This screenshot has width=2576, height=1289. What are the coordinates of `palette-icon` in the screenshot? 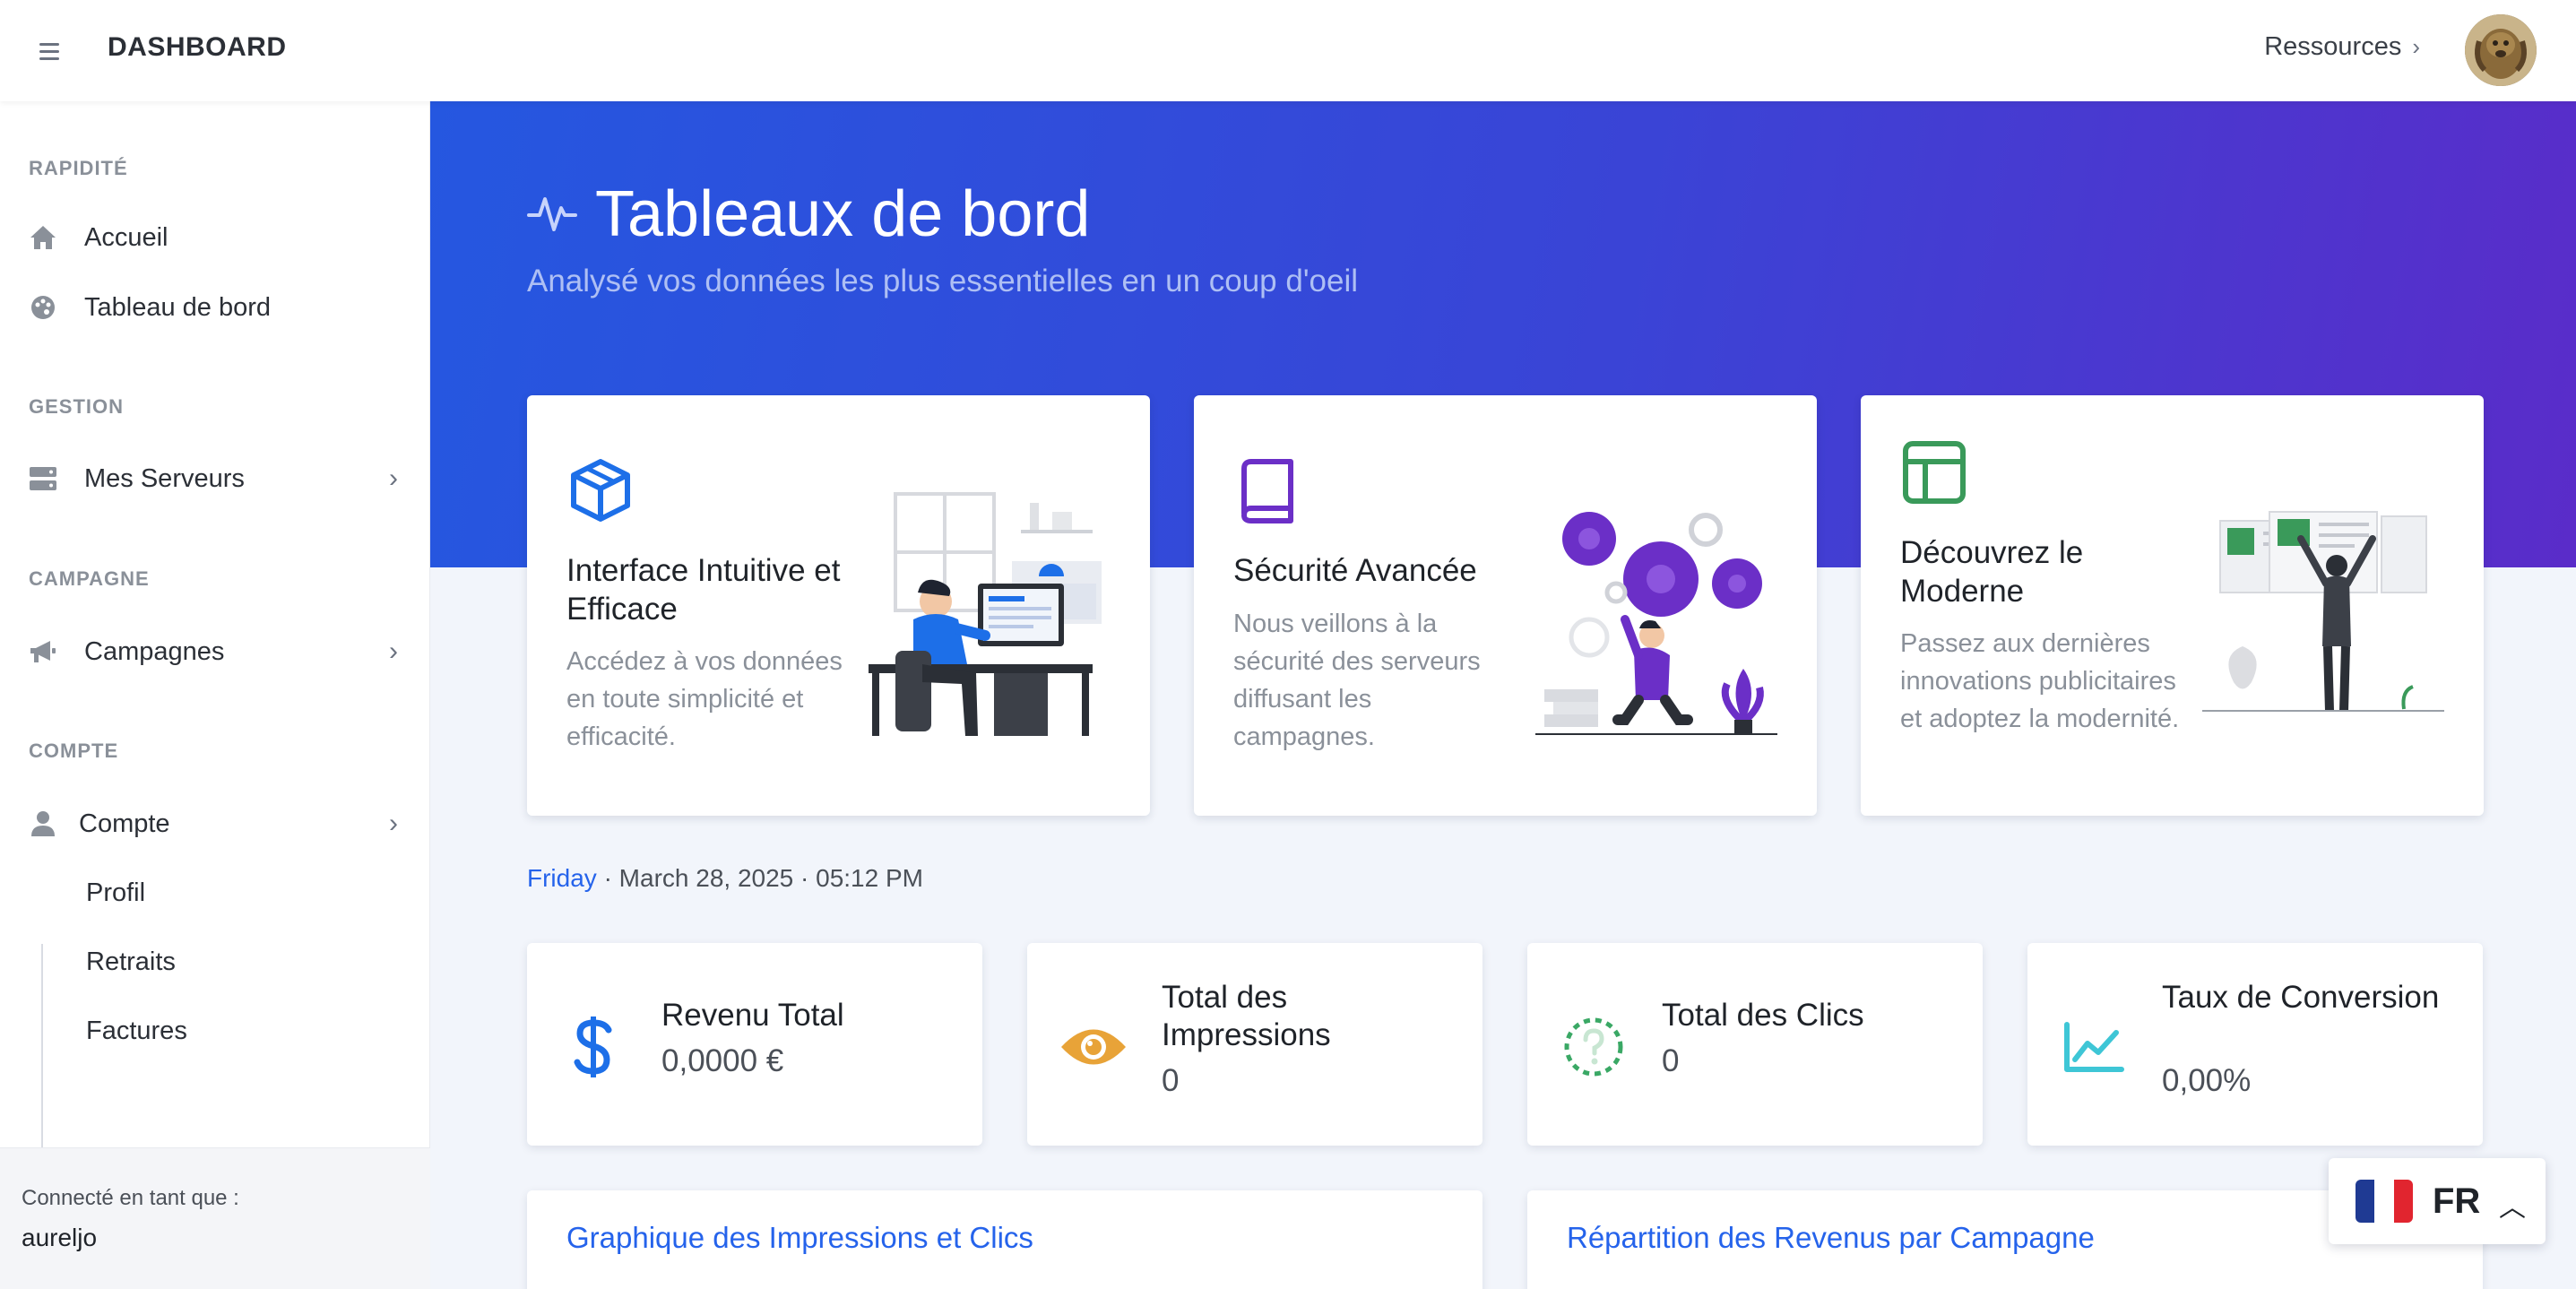 It's located at (43, 307).